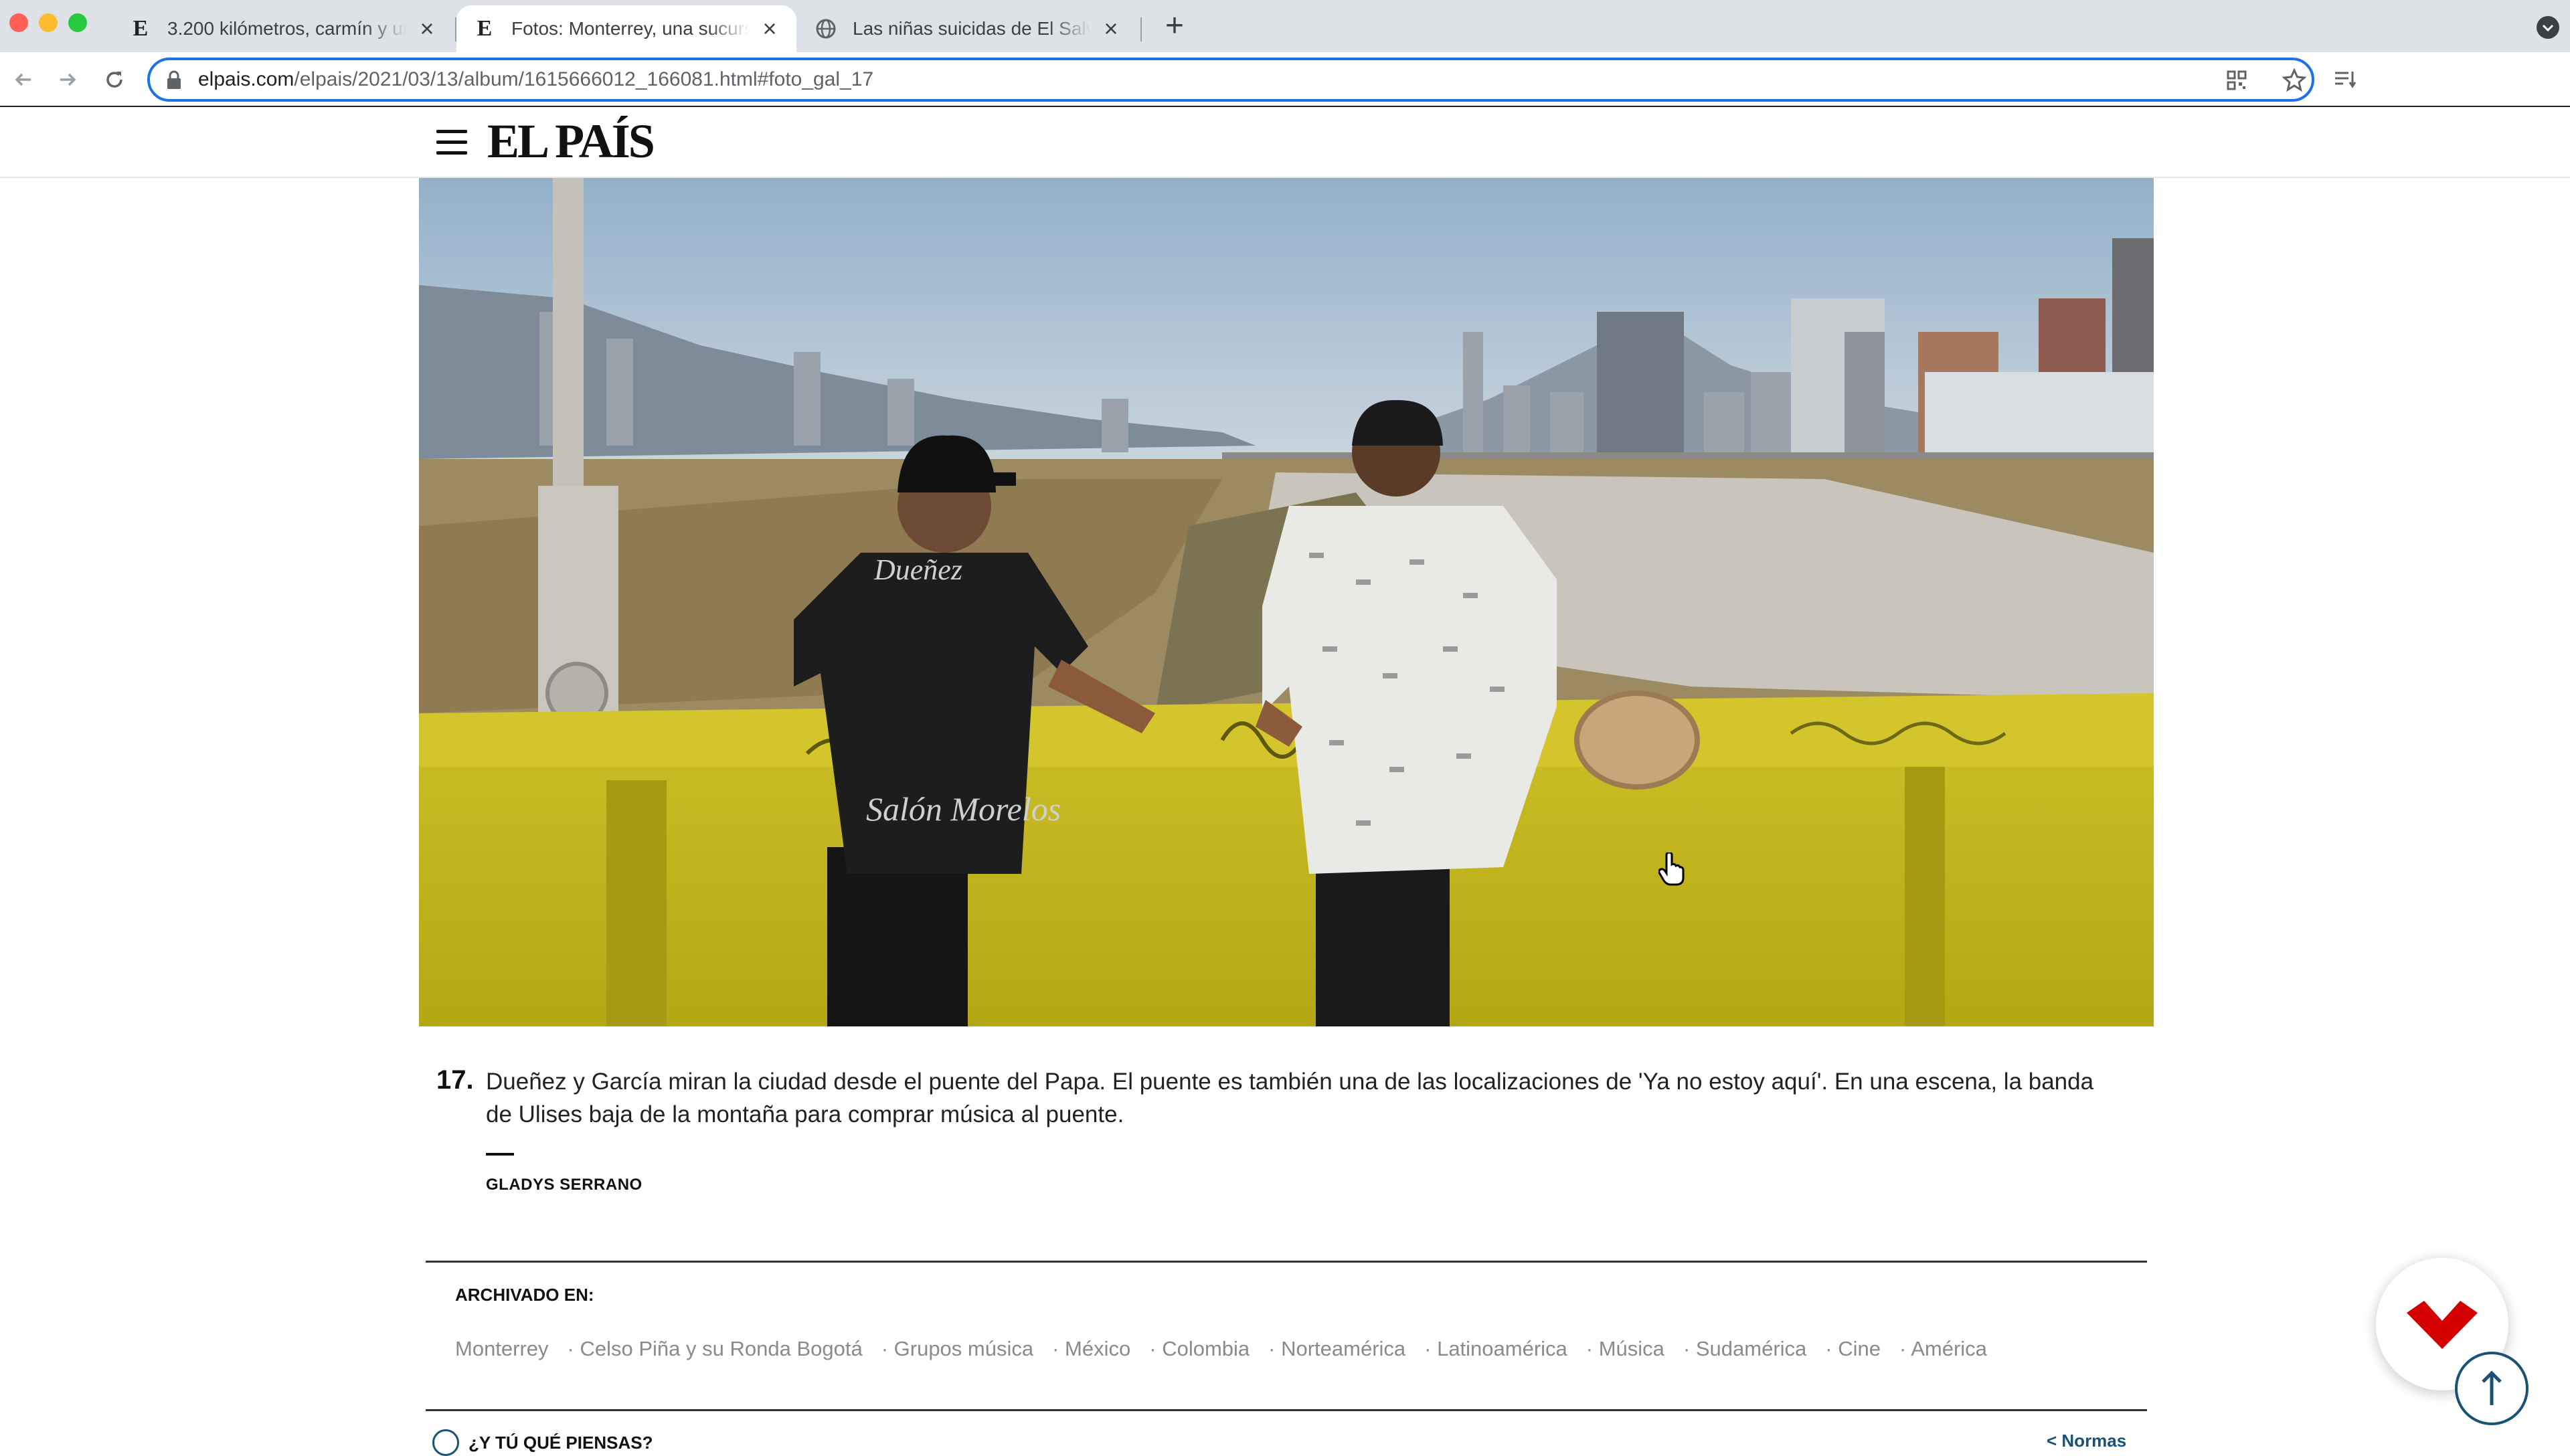  I want to click on reading-list-button, so click(2346, 79).